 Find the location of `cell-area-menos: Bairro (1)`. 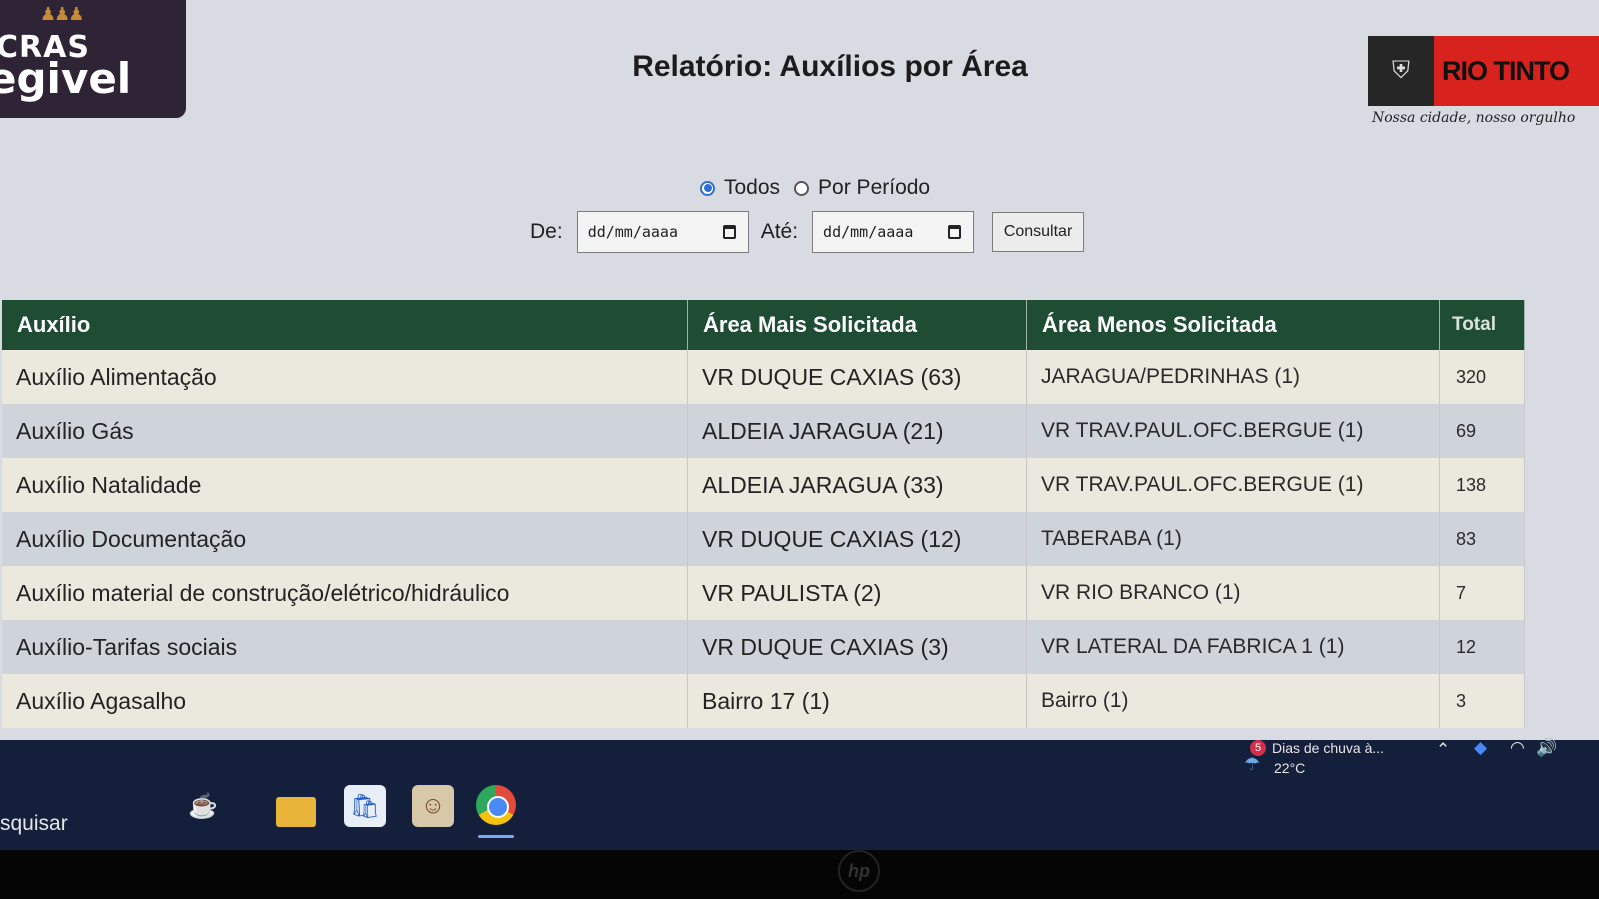

cell-area-menos: Bairro (1) is located at coordinates (1233, 701).